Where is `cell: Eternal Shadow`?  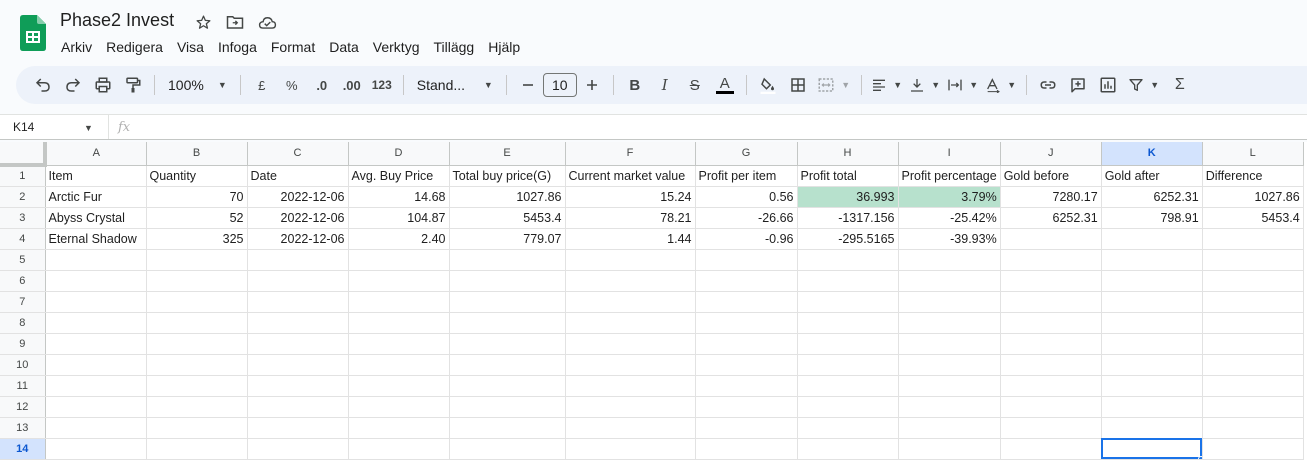
cell: Eternal Shadow is located at coordinates (96, 239).